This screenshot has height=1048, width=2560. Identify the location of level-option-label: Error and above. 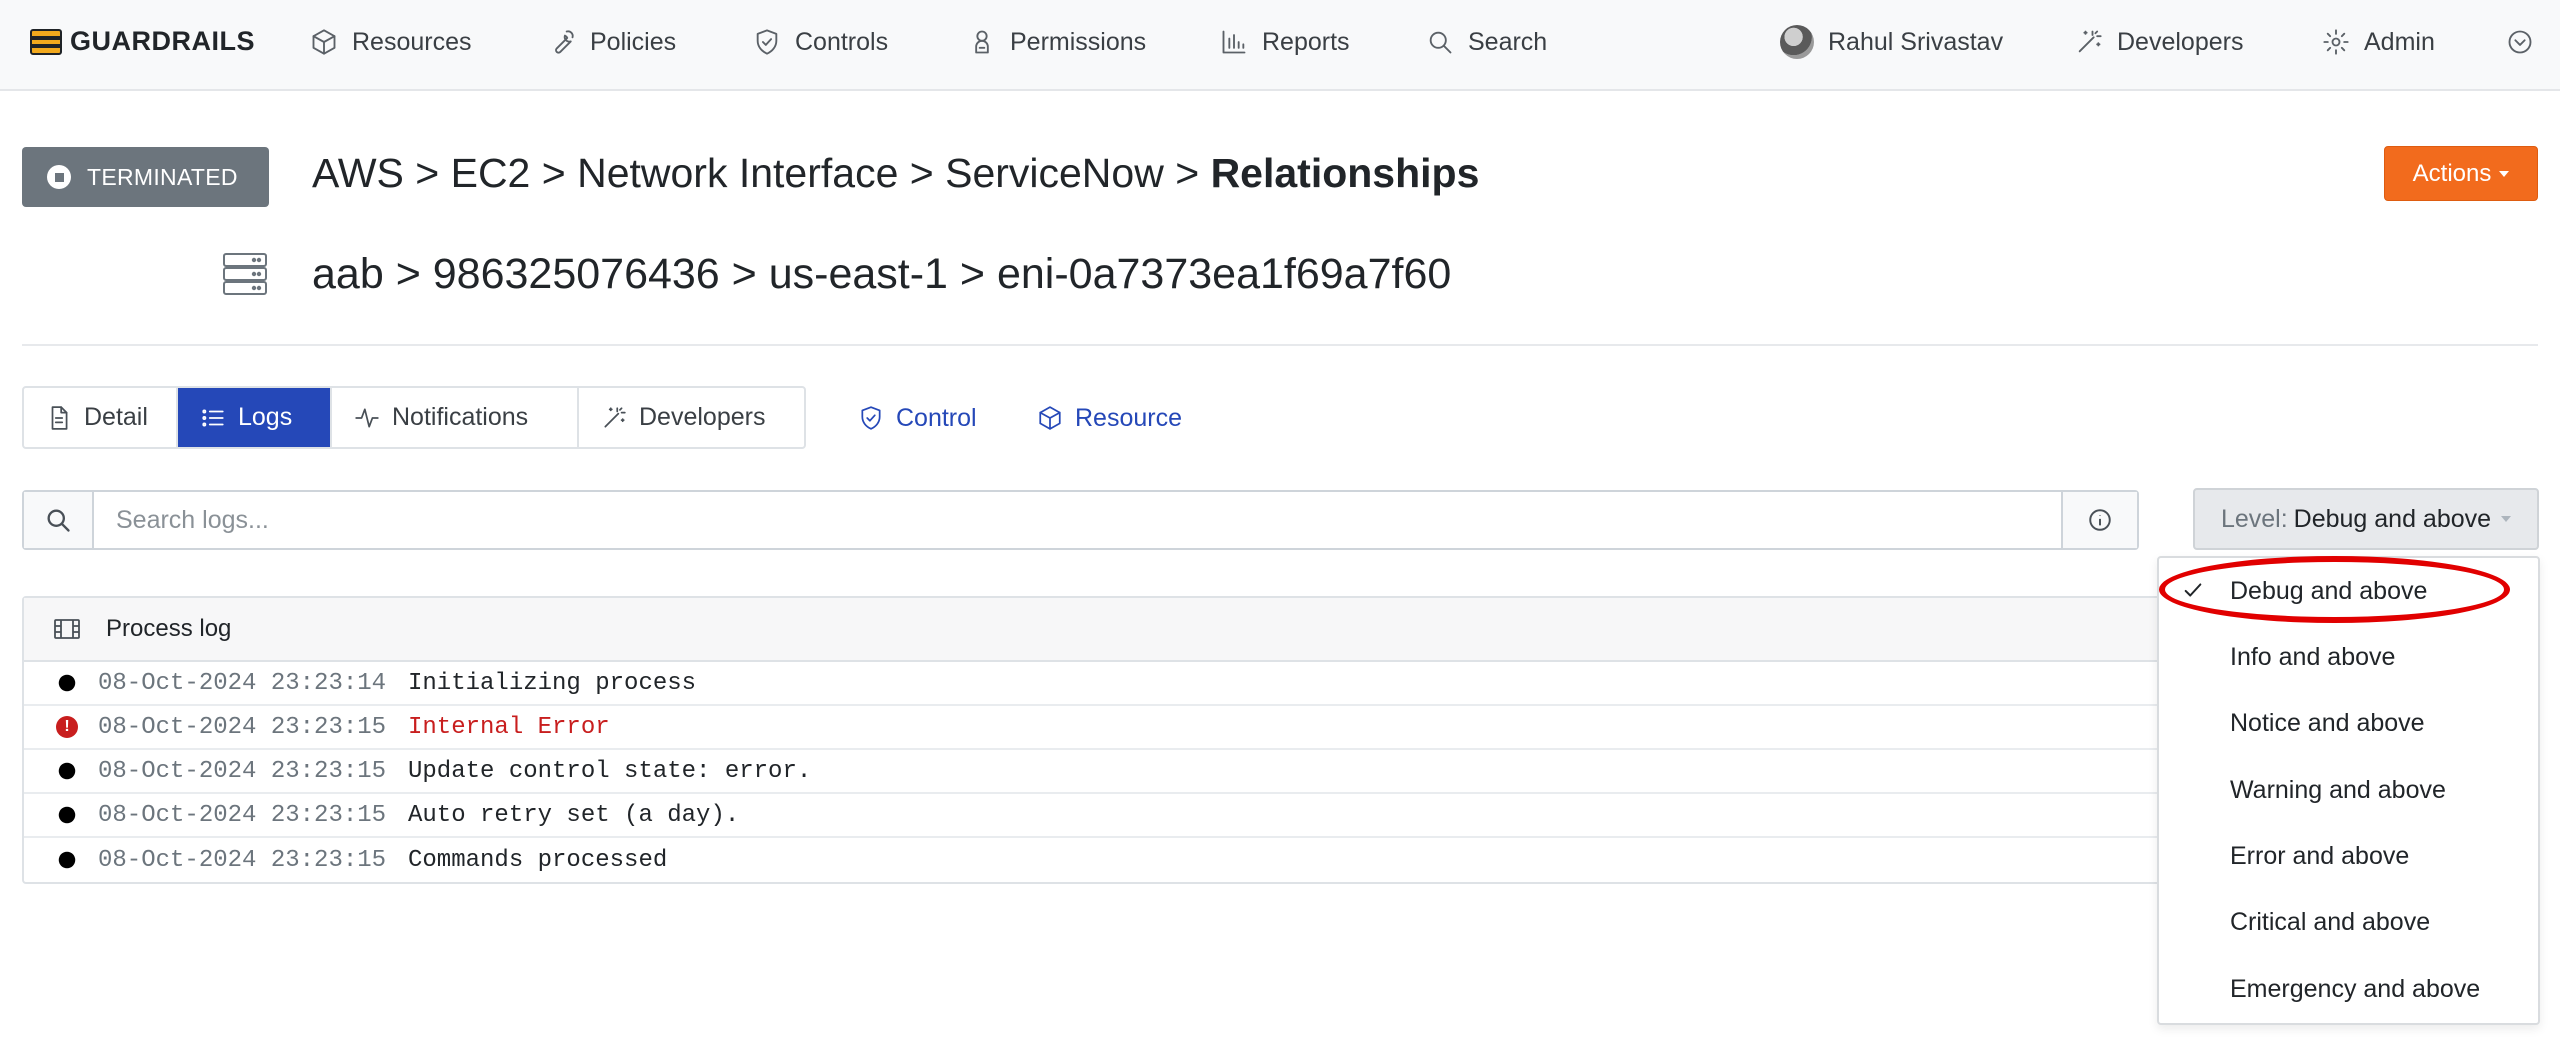
(2320, 855).